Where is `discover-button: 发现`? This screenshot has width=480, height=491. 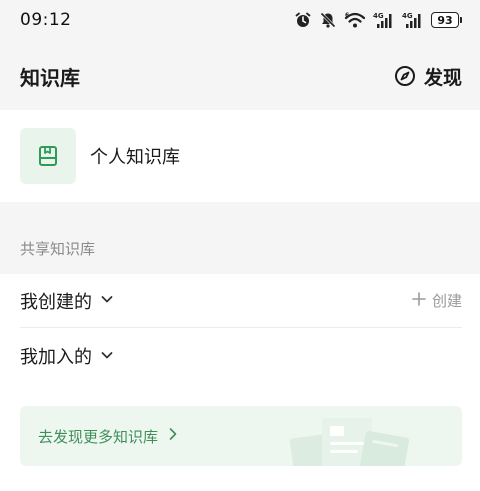
discover-button: 发现 is located at coordinates (428, 76).